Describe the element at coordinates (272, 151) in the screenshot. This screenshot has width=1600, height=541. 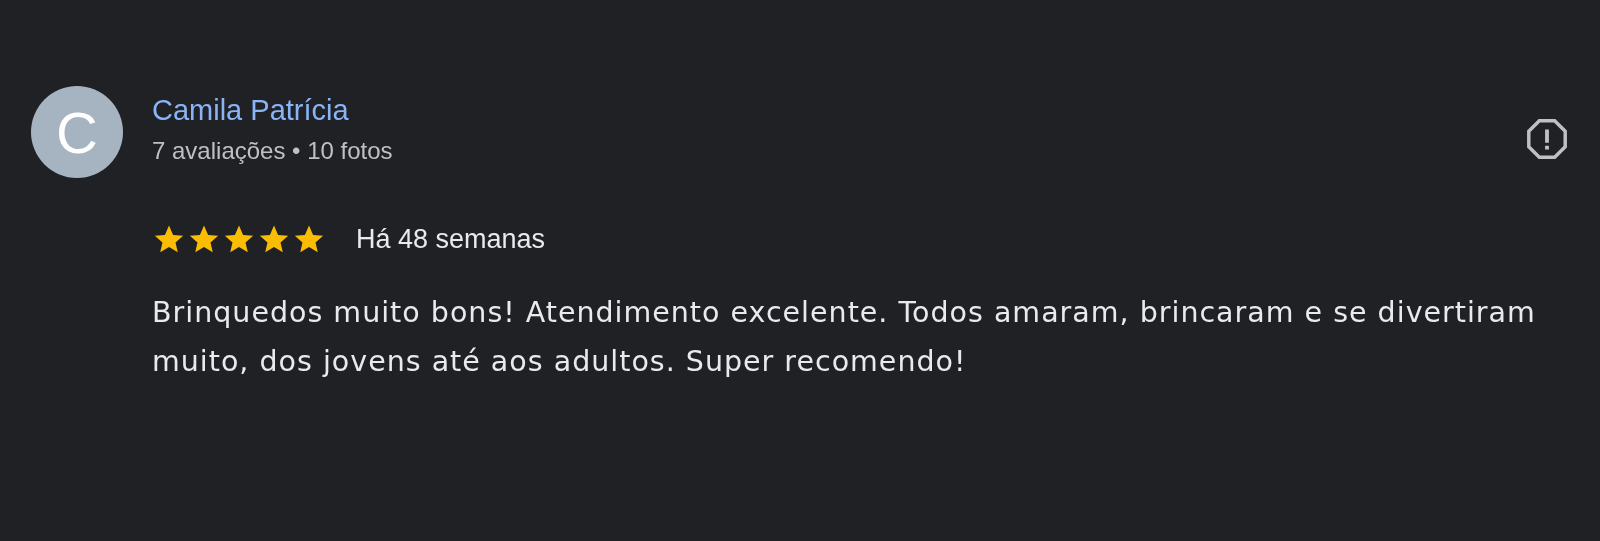
I see `author-stats: 7 avaliações • 10 fotos` at that location.